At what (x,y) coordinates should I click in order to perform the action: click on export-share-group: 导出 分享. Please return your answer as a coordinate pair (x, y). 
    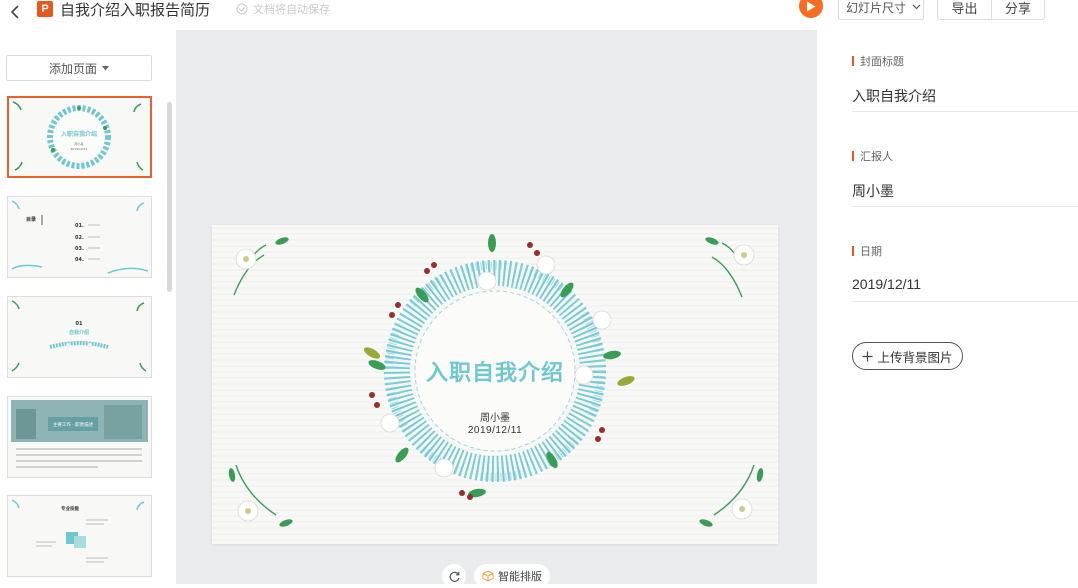
    Looking at the image, I should click on (991, 10).